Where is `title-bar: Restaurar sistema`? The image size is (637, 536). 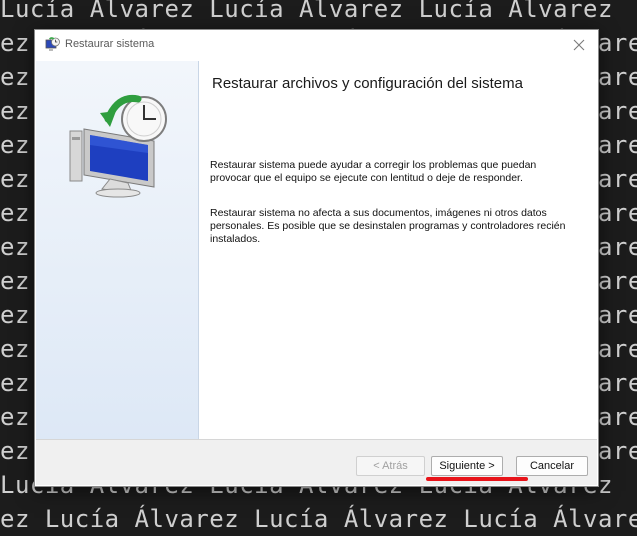 title-bar: Restaurar sistema is located at coordinates (316, 45).